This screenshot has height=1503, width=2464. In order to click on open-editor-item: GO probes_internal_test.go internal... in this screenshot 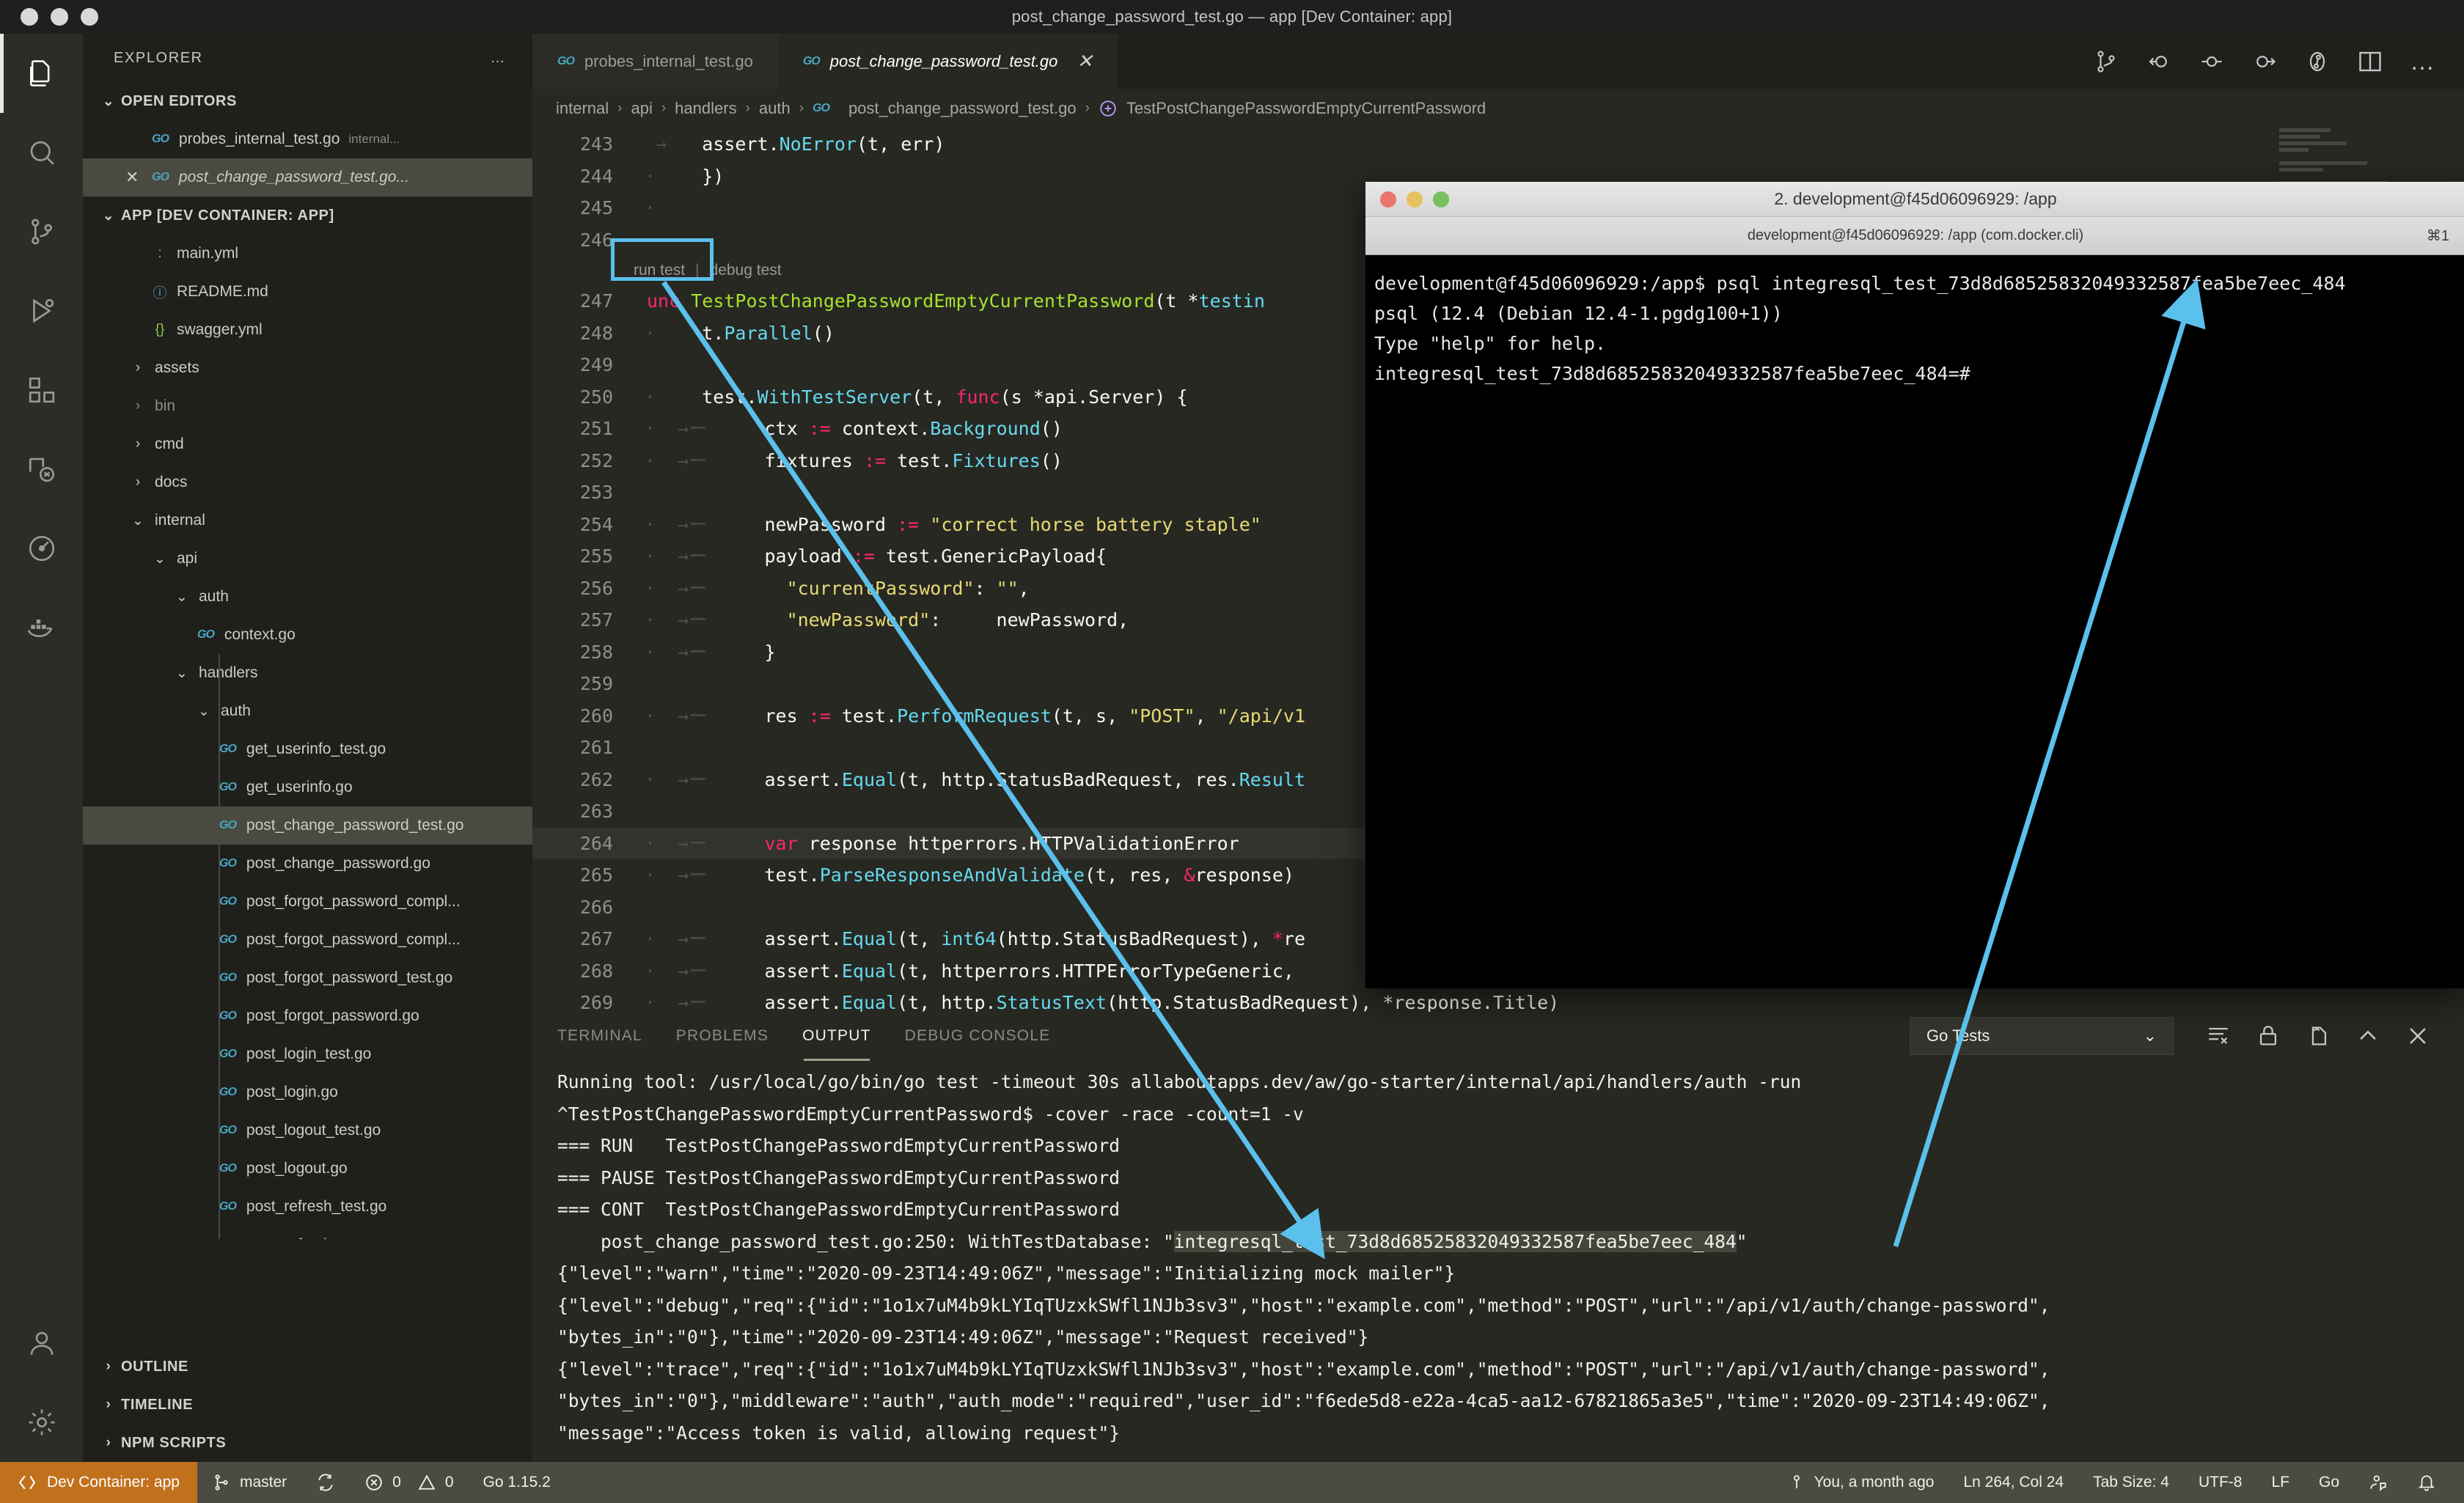, I will do `click(307, 139)`.